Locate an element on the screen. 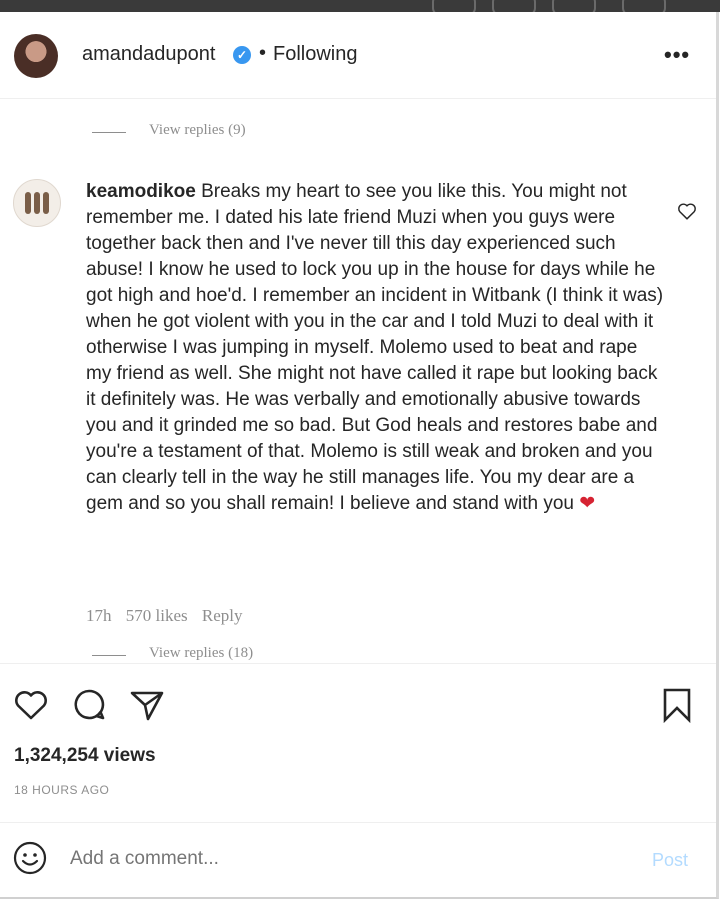 The width and height of the screenshot is (720, 899). add-comment-input is located at coordinates (320, 859).